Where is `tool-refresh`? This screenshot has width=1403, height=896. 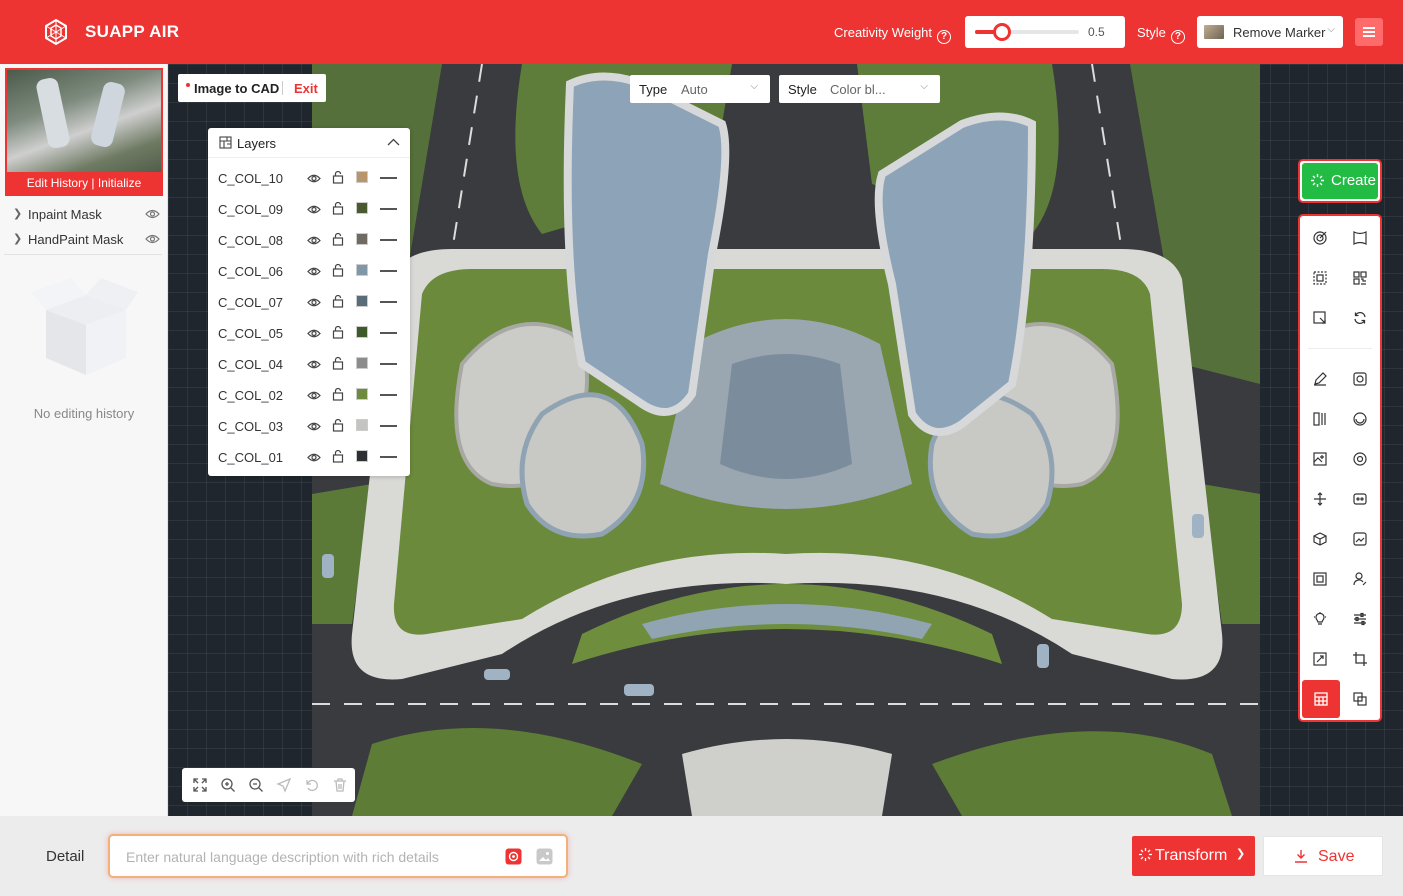
tool-refresh is located at coordinates (1360, 318).